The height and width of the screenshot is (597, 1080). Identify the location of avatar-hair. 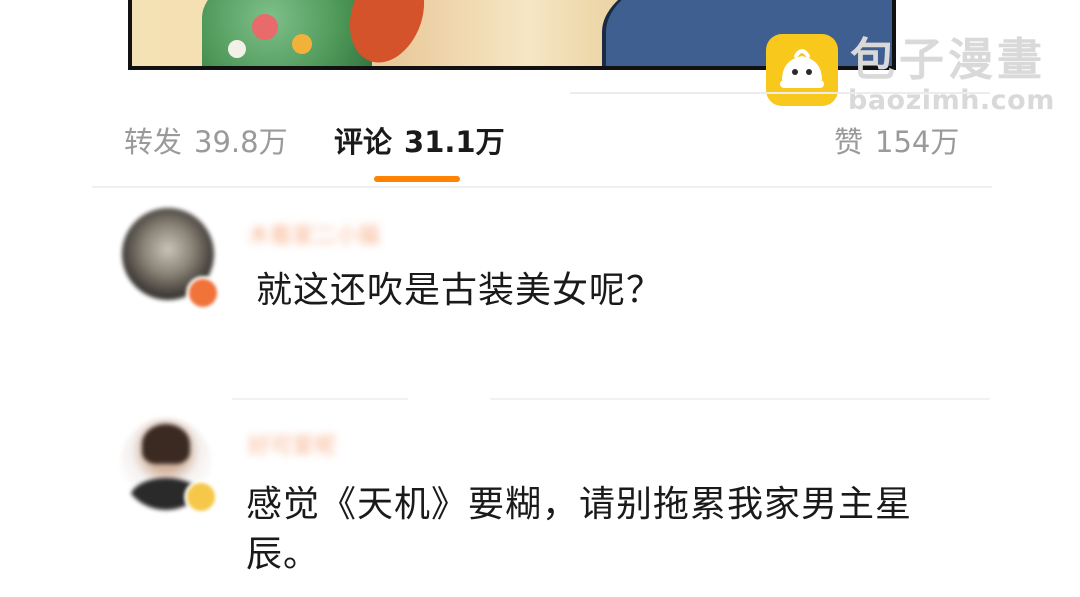
(166, 444).